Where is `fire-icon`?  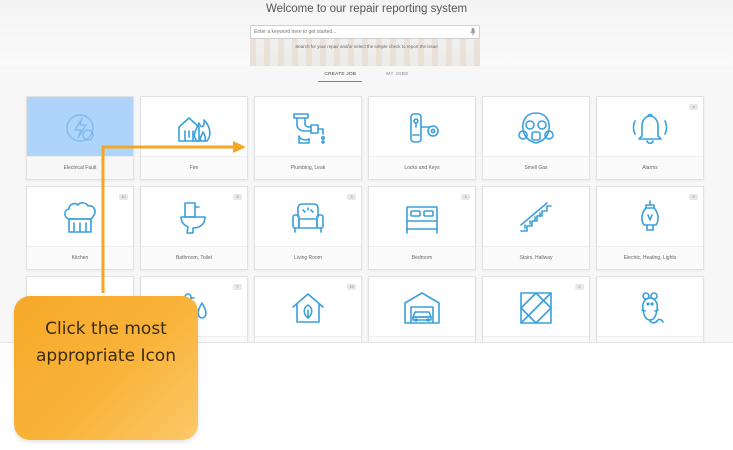 fire-icon is located at coordinates (194, 129).